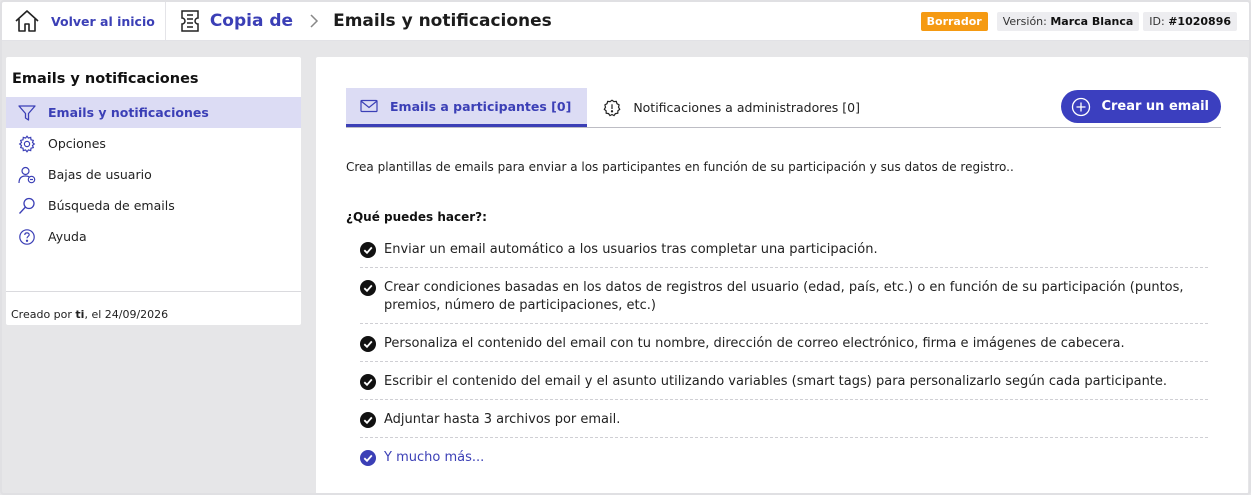 This screenshot has width=1251, height=495. I want to click on created-suffix: , el 24/09/2026, so click(126, 314).